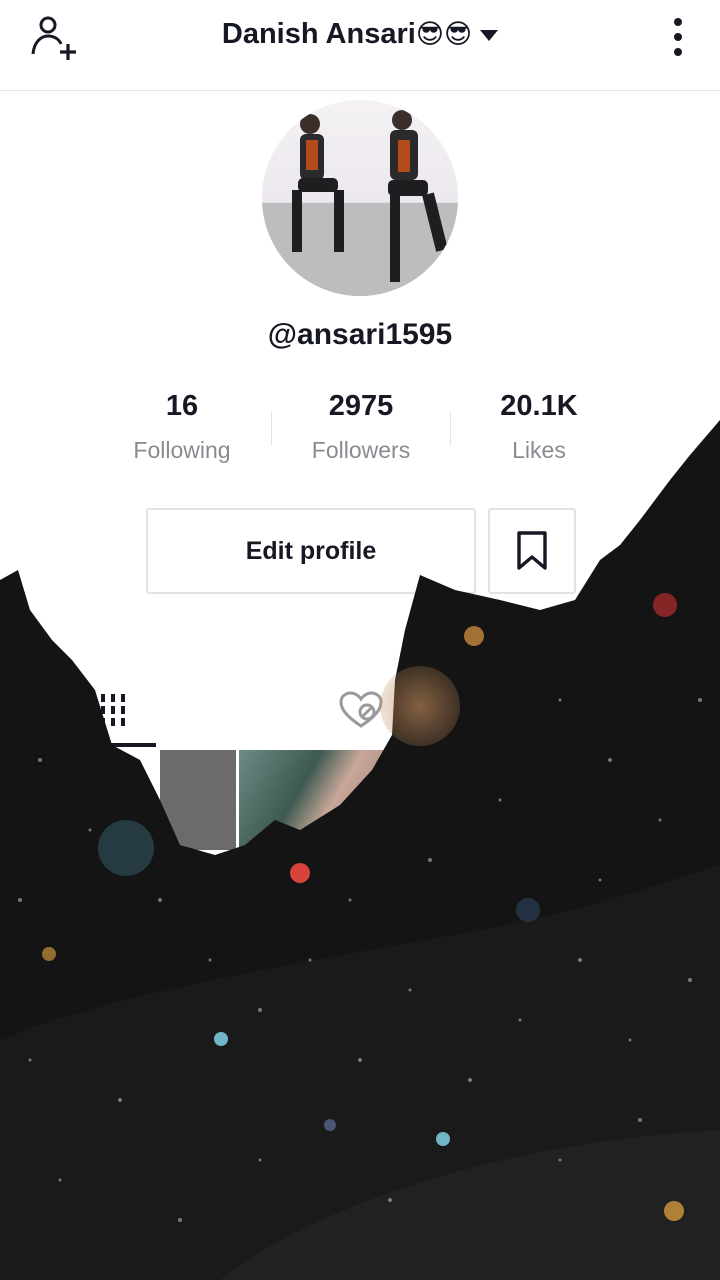  What do you see at coordinates (361, 710) in the screenshot?
I see `liked-heart-icon` at bounding box center [361, 710].